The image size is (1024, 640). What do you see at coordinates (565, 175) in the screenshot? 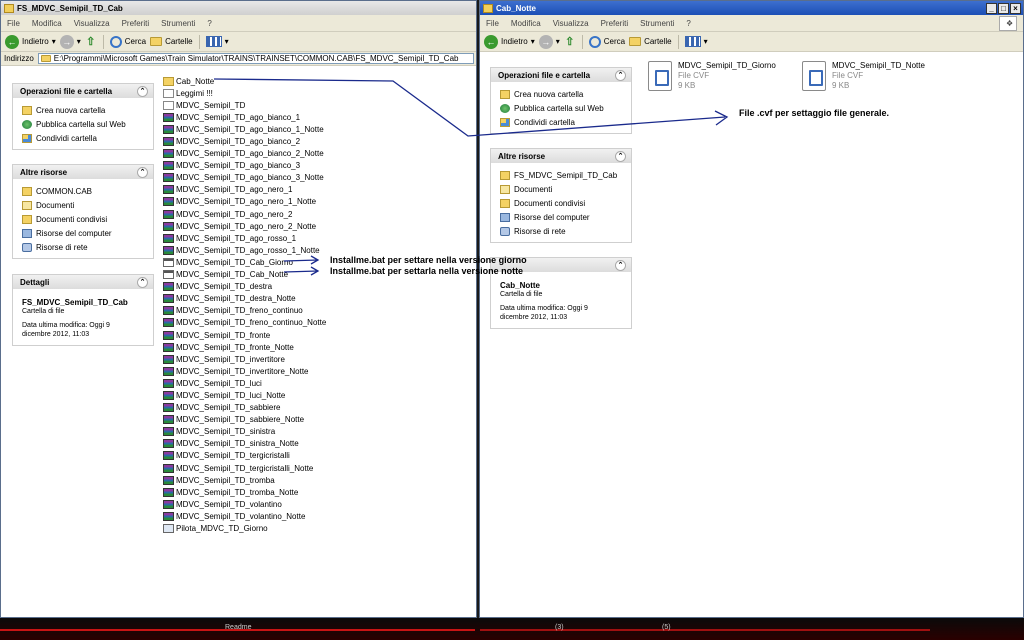
I see `place-parent-folder: FS_MDVC_Semipil_TD_Cab` at bounding box center [565, 175].